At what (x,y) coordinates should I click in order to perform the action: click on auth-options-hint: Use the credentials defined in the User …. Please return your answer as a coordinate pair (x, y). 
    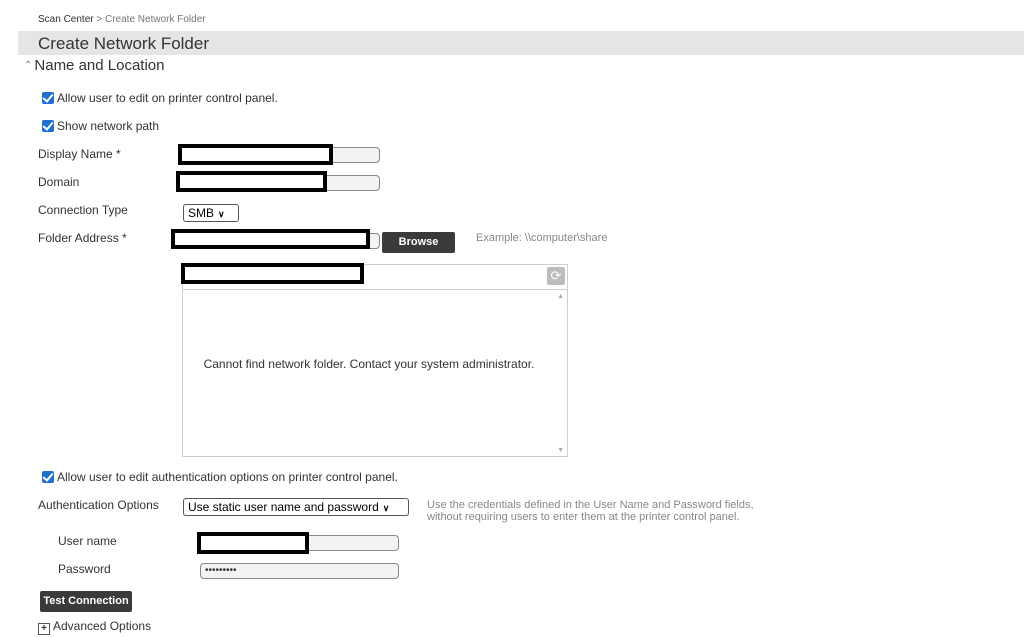
    Looking at the image, I should click on (590, 511).